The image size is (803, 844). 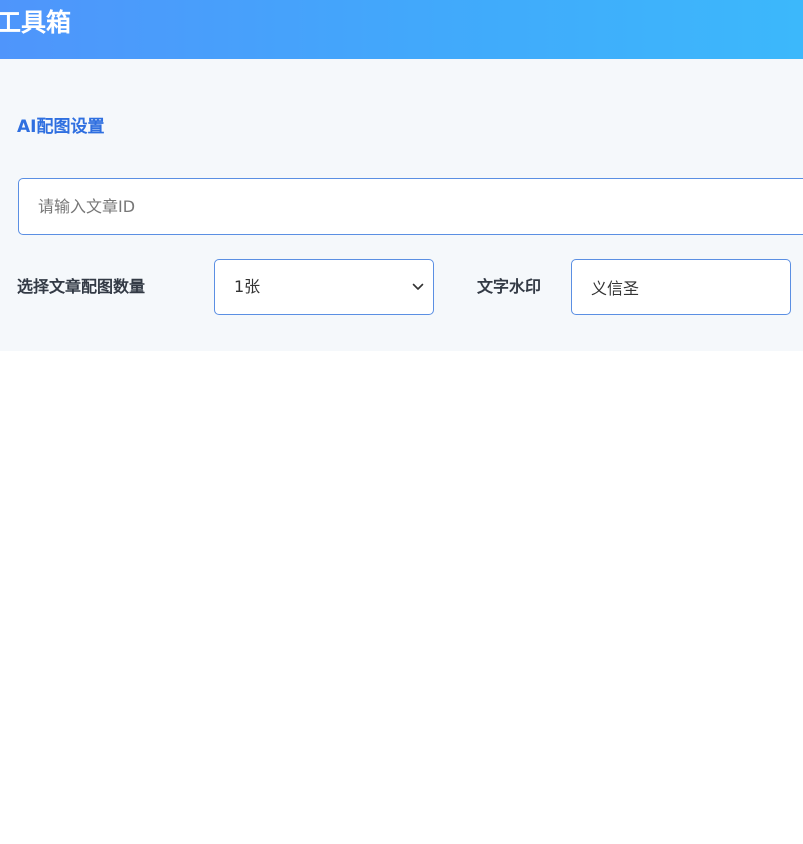 What do you see at coordinates (418, 286) in the screenshot?
I see `chevron-down-icon` at bounding box center [418, 286].